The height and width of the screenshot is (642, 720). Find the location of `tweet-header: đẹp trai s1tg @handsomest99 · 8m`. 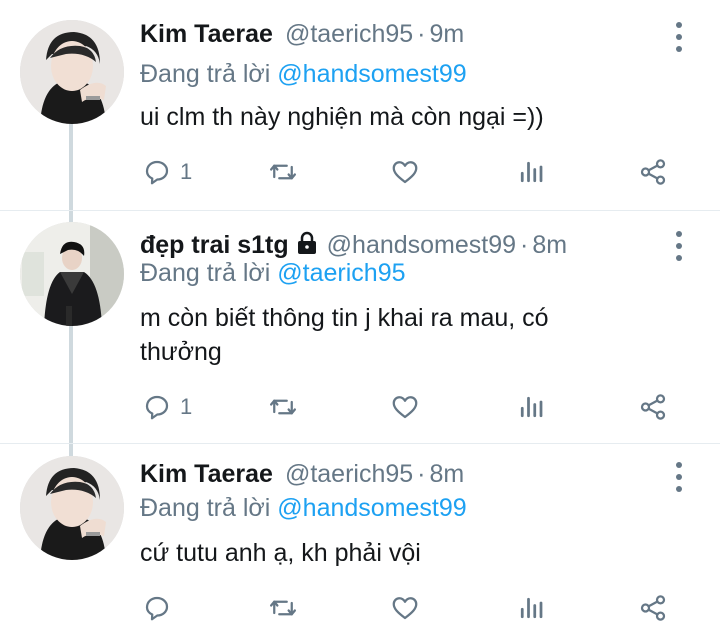

tweet-header: đẹp trai s1tg @handsomest99 · 8m is located at coordinates (353, 244).